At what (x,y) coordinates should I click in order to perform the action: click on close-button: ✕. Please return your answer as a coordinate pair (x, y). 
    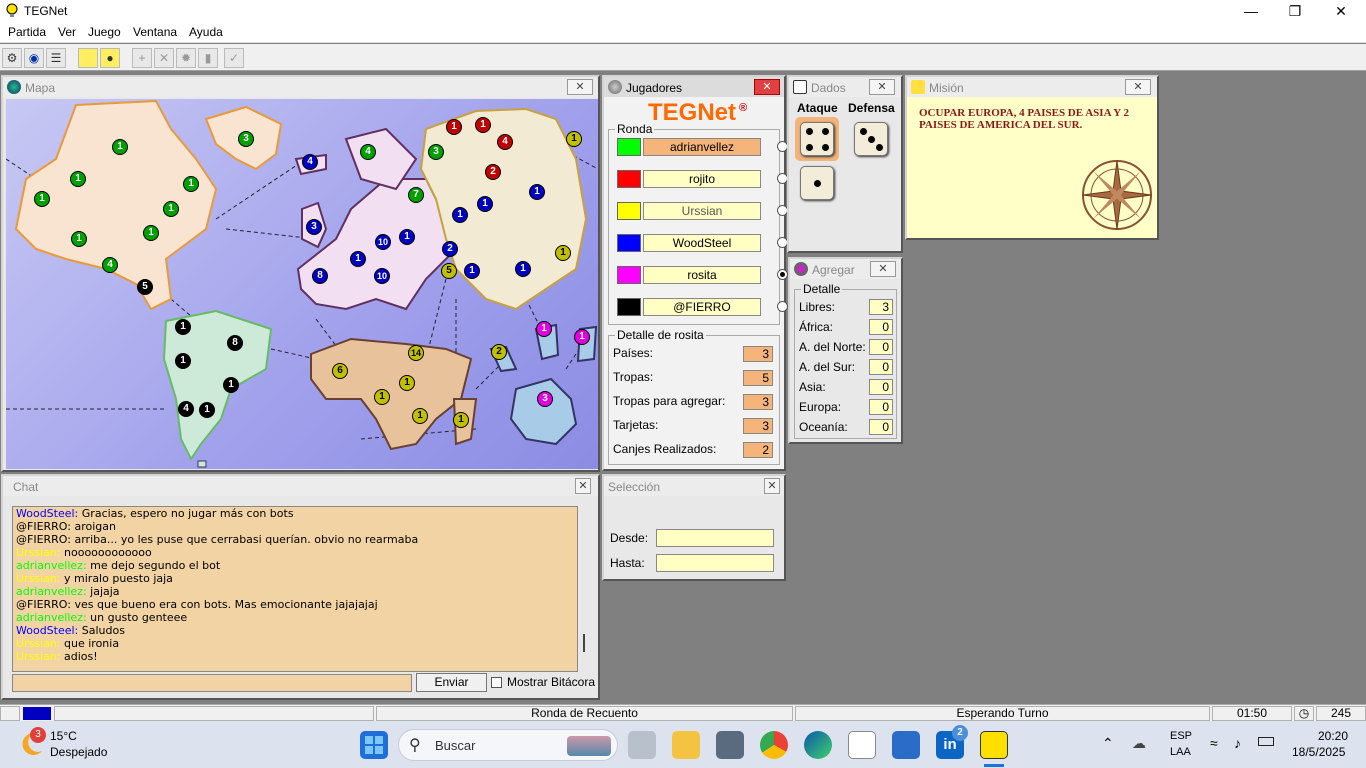
    Looking at the image, I should click on (1341, 11).